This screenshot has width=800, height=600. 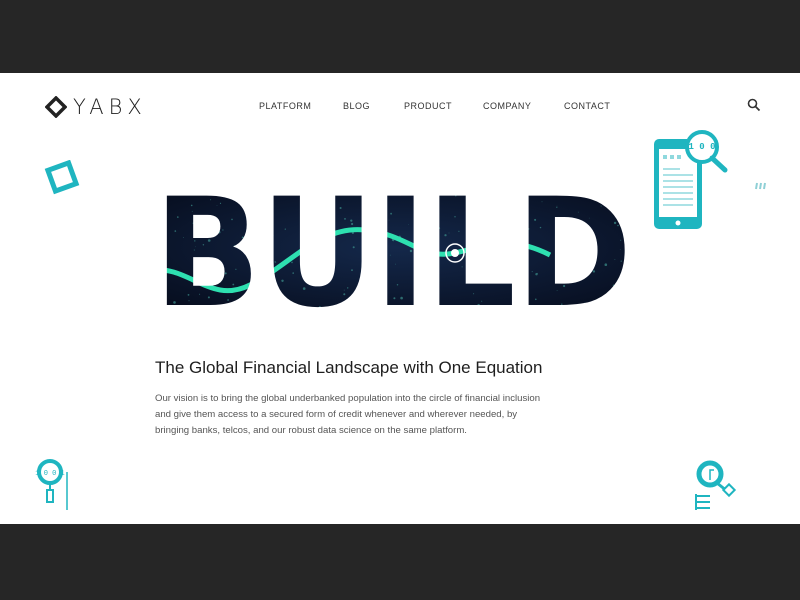 I want to click on hero-build-word: BUILD, so click(x=393, y=247).